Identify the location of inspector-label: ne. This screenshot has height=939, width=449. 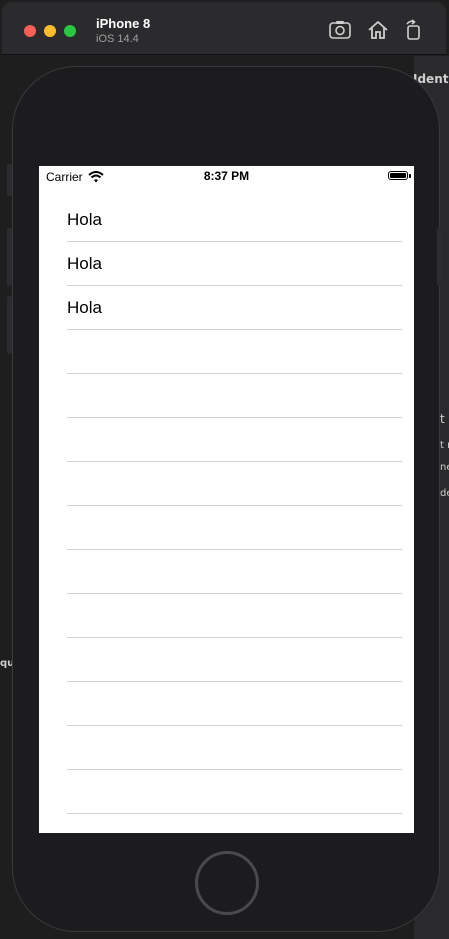
(444, 467).